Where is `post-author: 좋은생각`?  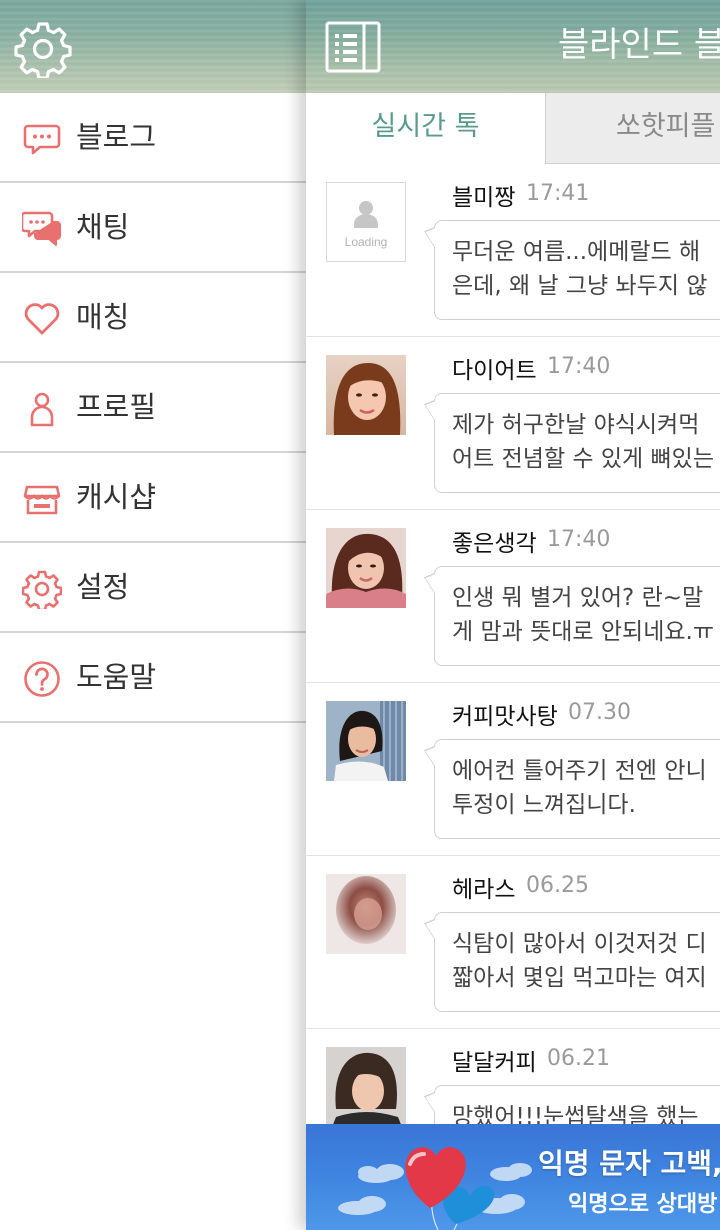 post-author: 좋은생각 is located at coordinates (494, 544).